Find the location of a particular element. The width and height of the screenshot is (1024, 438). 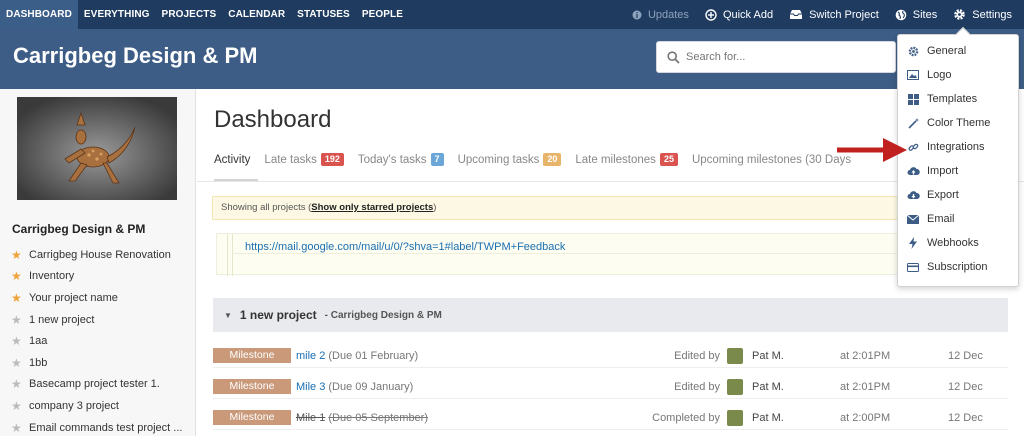

tab-activity: Activity is located at coordinates (232, 160).